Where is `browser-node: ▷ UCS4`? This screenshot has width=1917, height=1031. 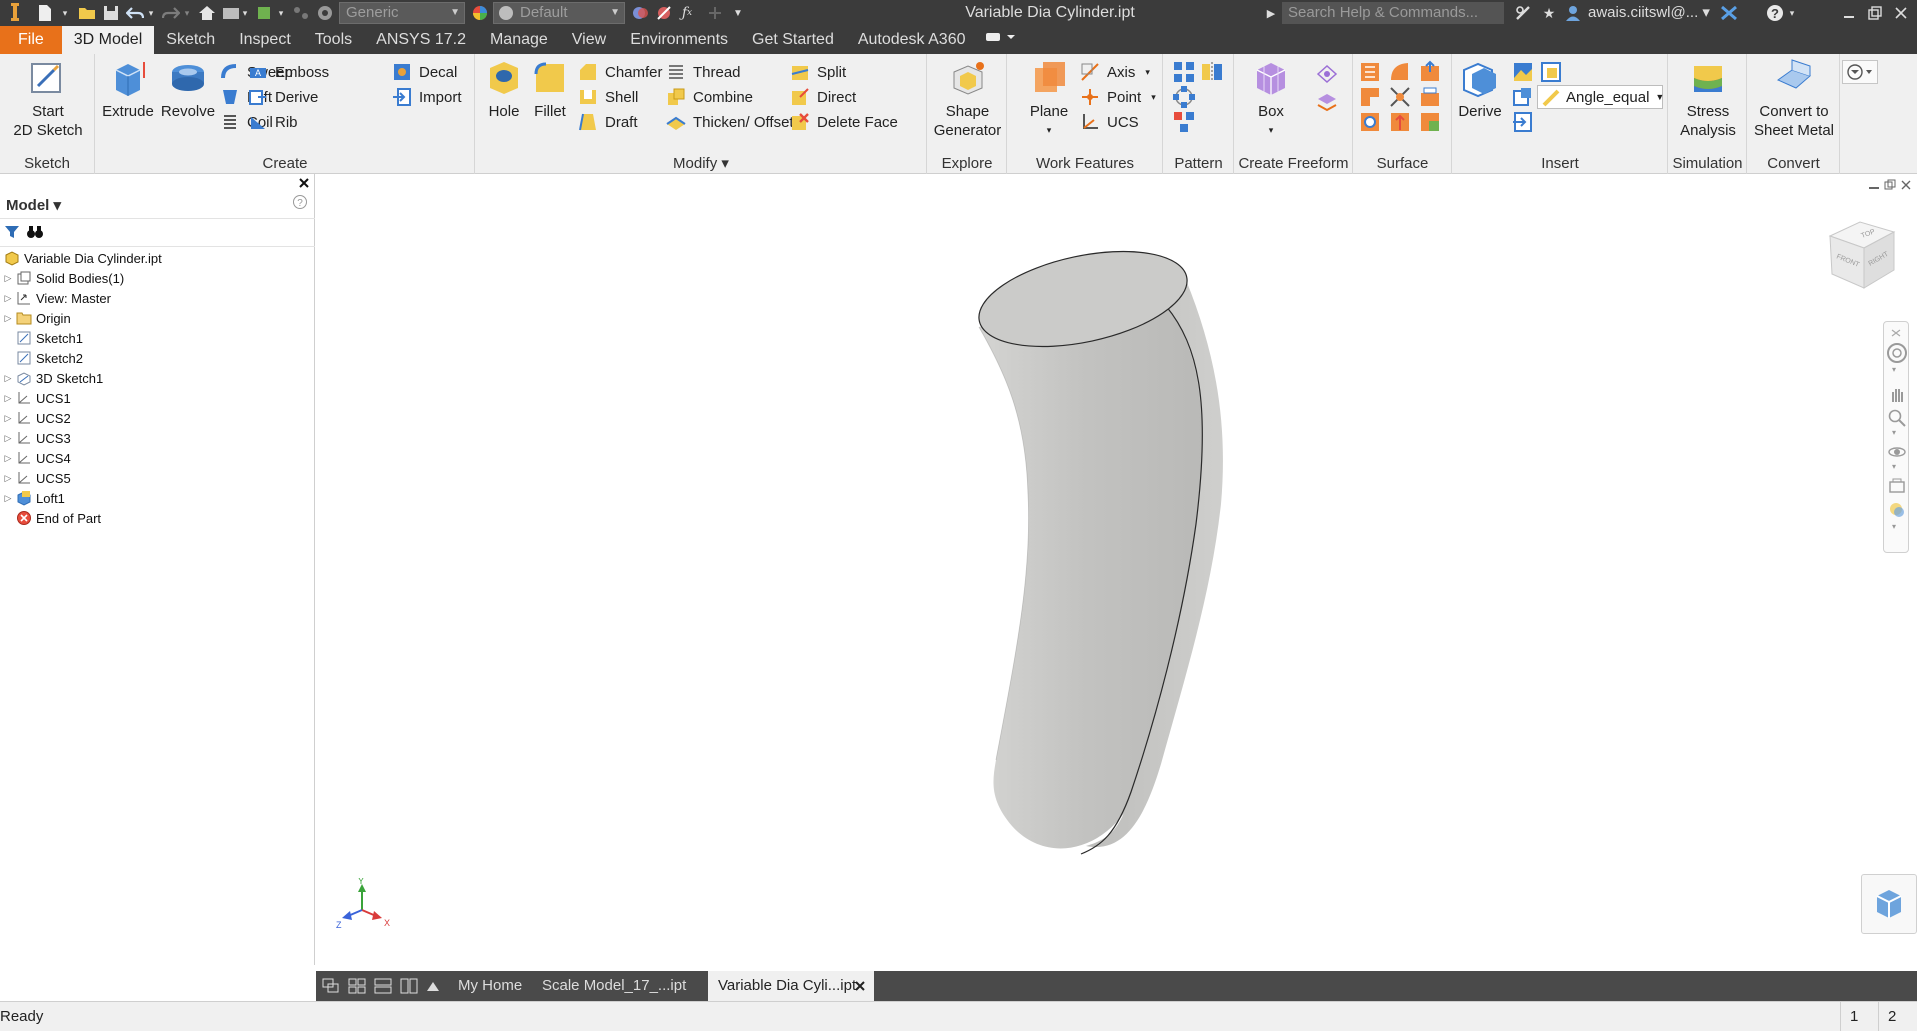 browser-node: ▷ UCS4 is located at coordinates (157, 458).